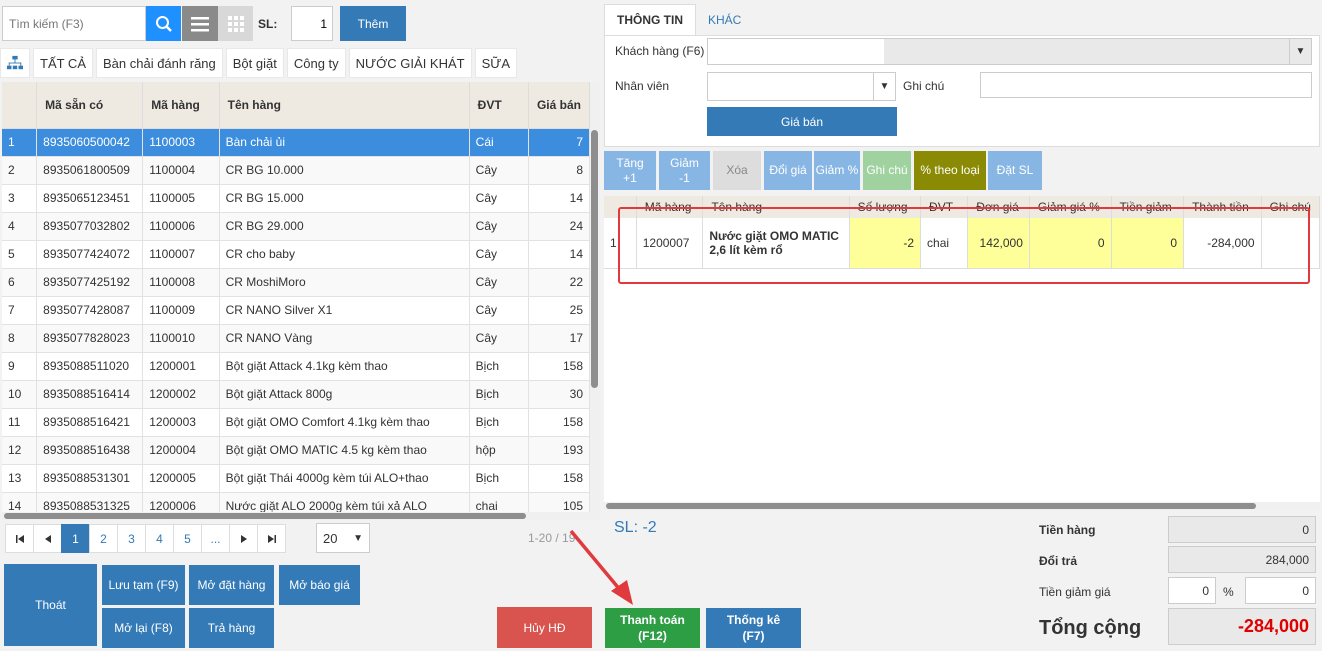 The image size is (1322, 651). Describe the element at coordinates (344, 450) in the screenshot. I see `product-cell: Bột giặt OMO MATIC 4.5 kg kèm thao` at that location.